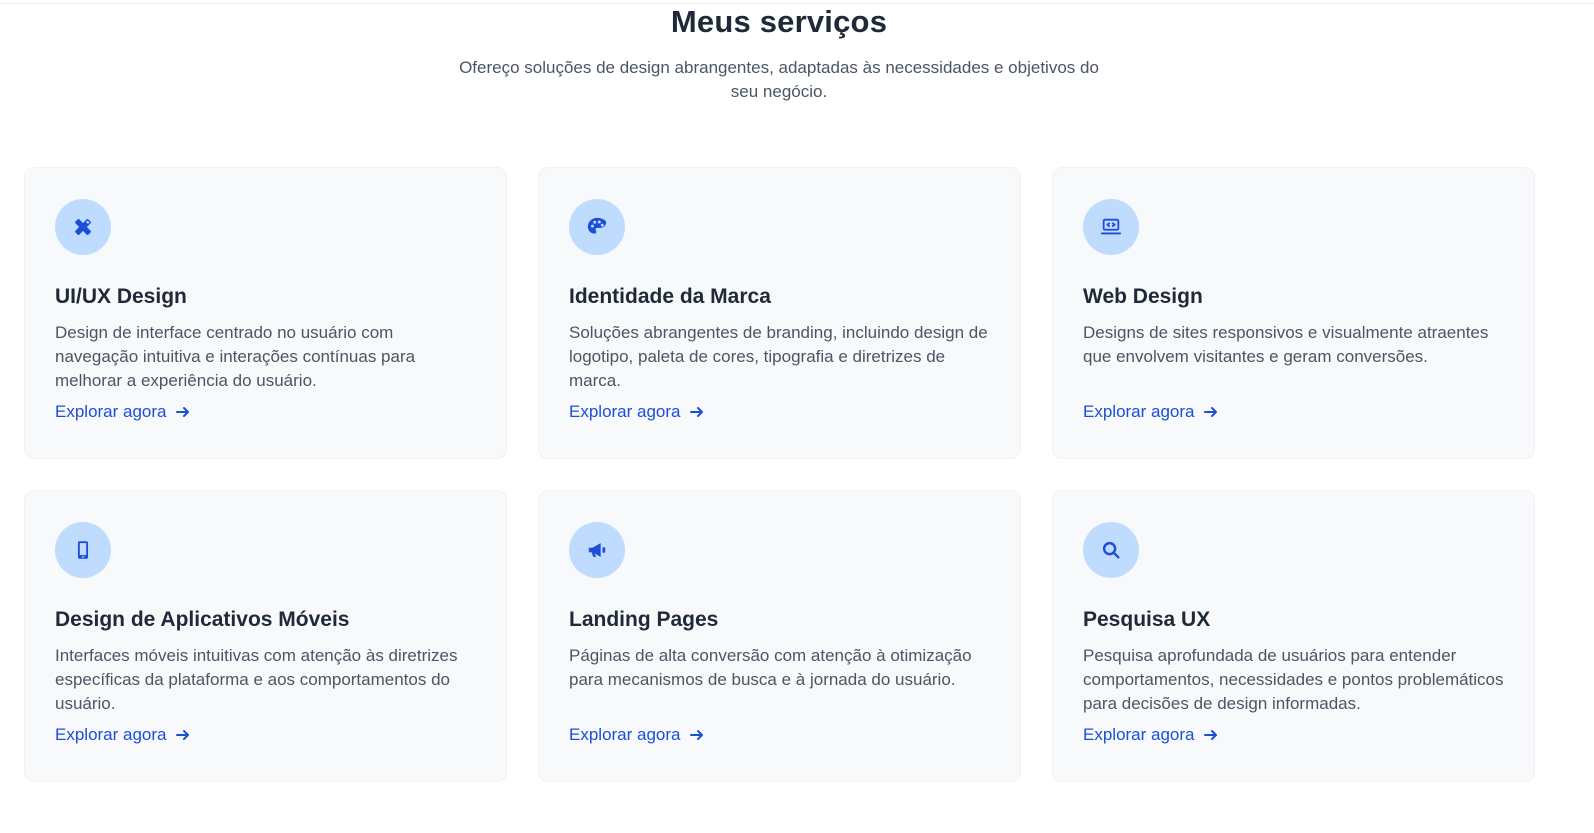 The height and width of the screenshot is (833, 1594). Describe the element at coordinates (202, 619) in the screenshot. I see `service-title: Design de Aplicativos Móveis` at that location.